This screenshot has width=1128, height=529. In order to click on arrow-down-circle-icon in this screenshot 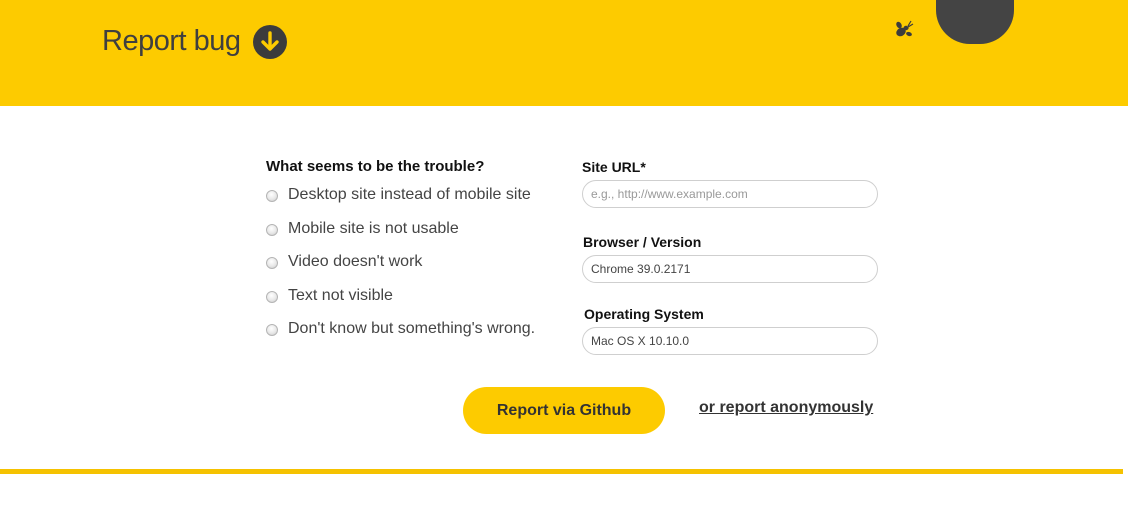, I will do `click(270, 42)`.